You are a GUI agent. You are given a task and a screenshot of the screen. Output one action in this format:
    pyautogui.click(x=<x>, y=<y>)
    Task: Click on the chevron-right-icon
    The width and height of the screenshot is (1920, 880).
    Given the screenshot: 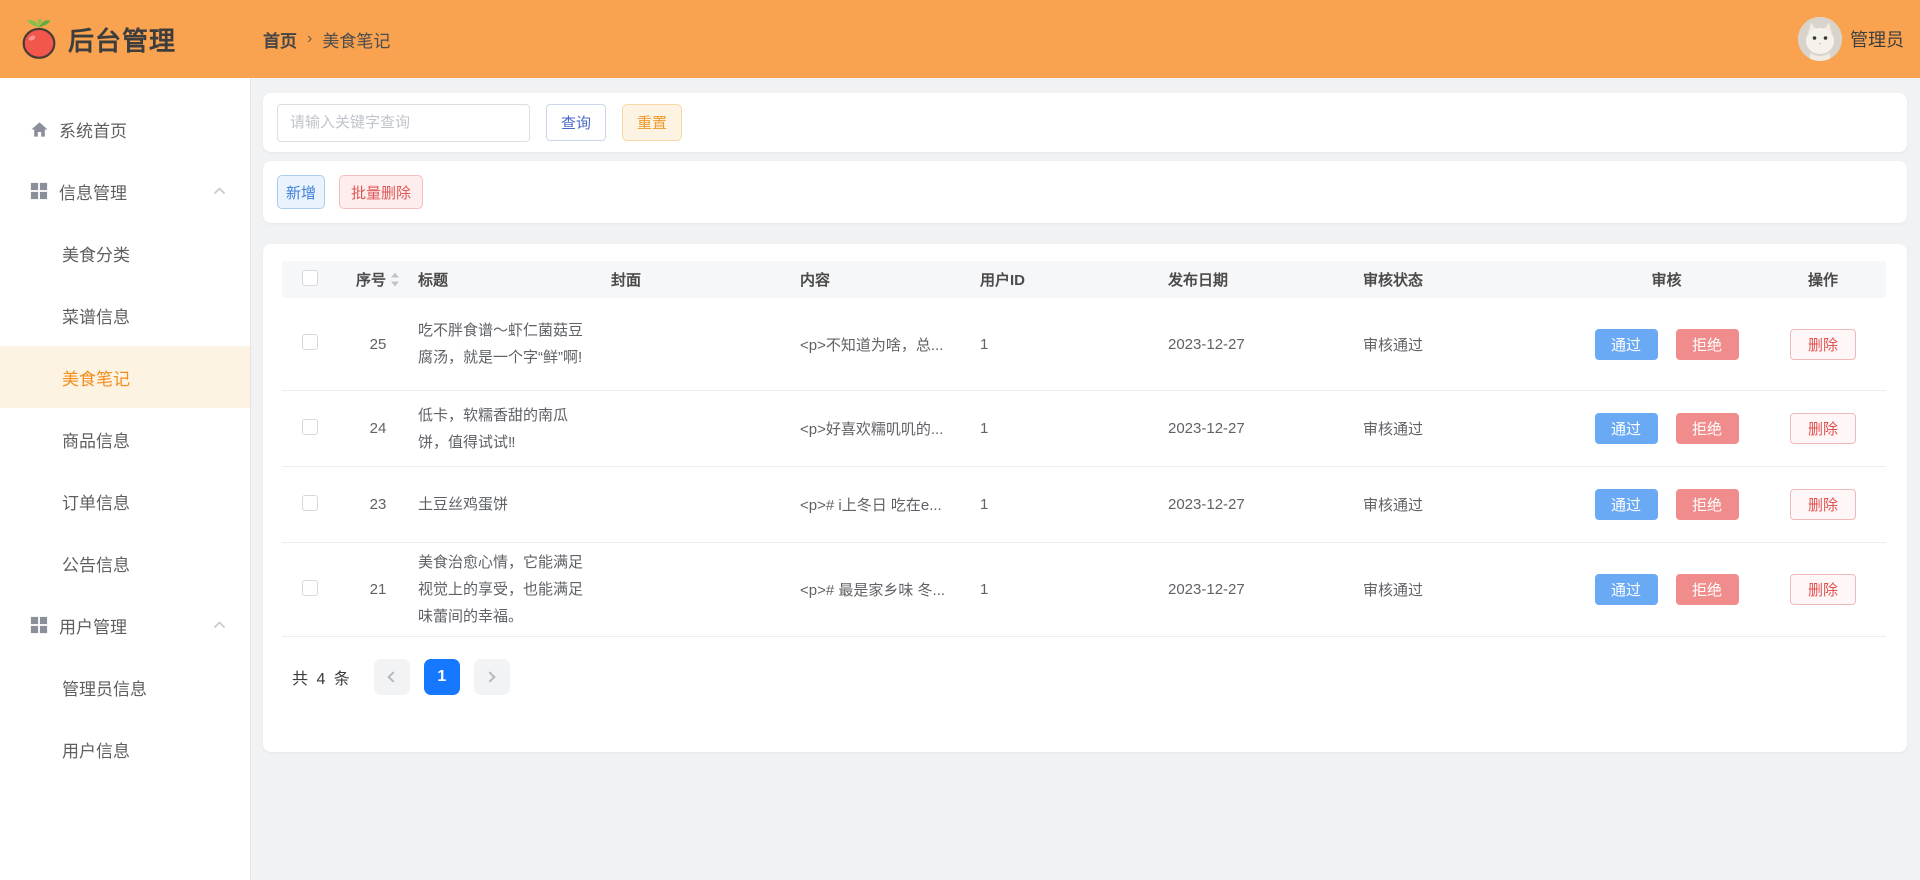 What is the action you would take?
    pyautogui.click(x=490, y=677)
    